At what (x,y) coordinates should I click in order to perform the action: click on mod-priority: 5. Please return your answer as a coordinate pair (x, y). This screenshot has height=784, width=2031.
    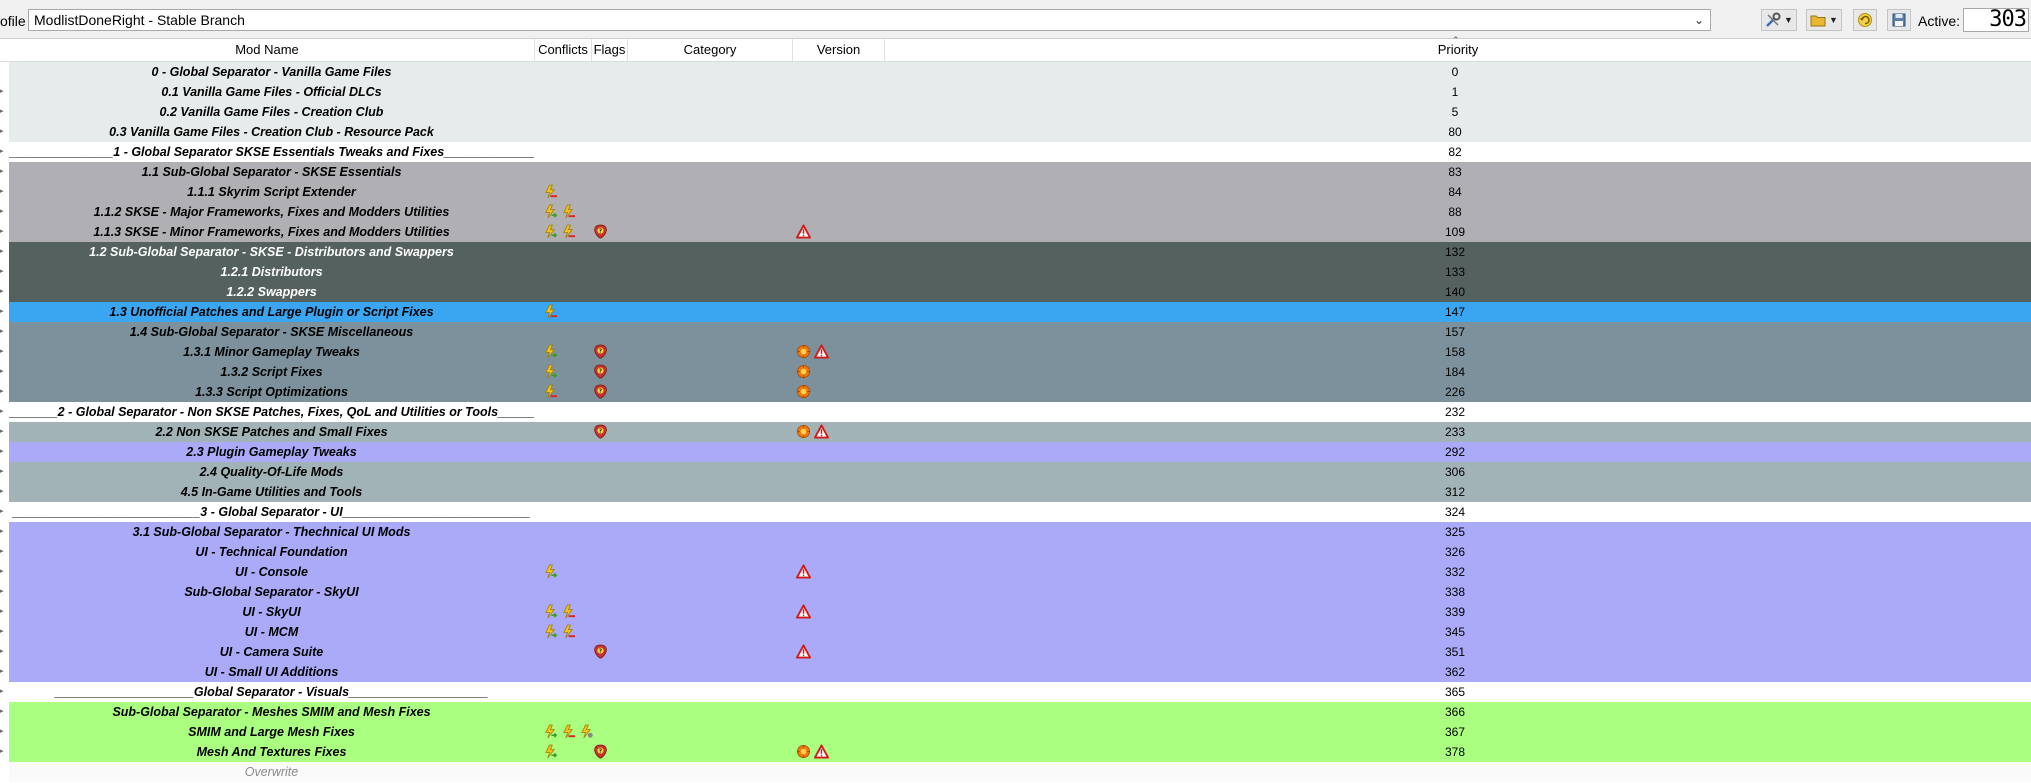
    Looking at the image, I should click on (1455, 112).